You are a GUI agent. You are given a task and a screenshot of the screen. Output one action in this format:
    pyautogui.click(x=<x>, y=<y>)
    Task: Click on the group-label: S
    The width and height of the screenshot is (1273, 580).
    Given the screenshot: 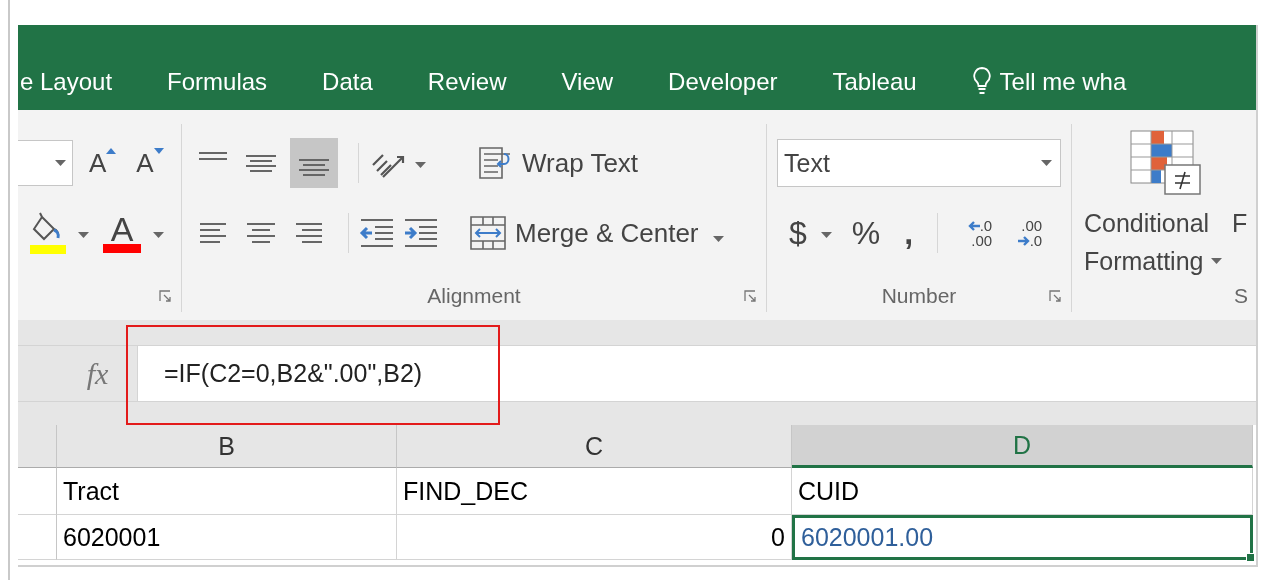 What is the action you would take?
    pyautogui.click(x=1241, y=296)
    